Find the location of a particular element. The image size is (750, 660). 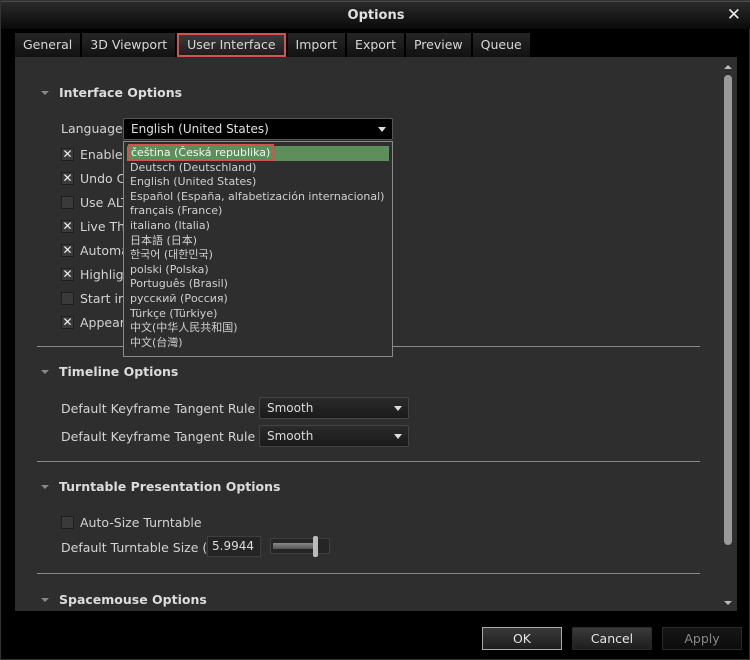

language-option: čeština (Česká republika) is located at coordinates (258, 152).